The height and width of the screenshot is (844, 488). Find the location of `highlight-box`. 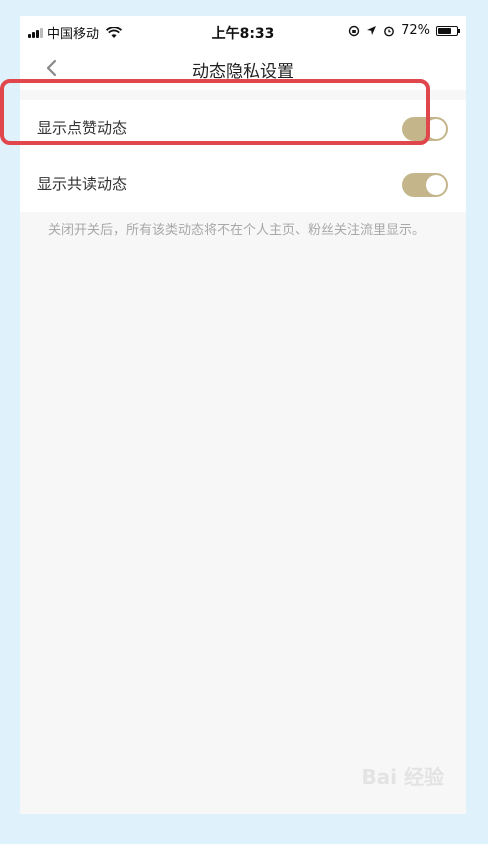

highlight-box is located at coordinates (215, 112).